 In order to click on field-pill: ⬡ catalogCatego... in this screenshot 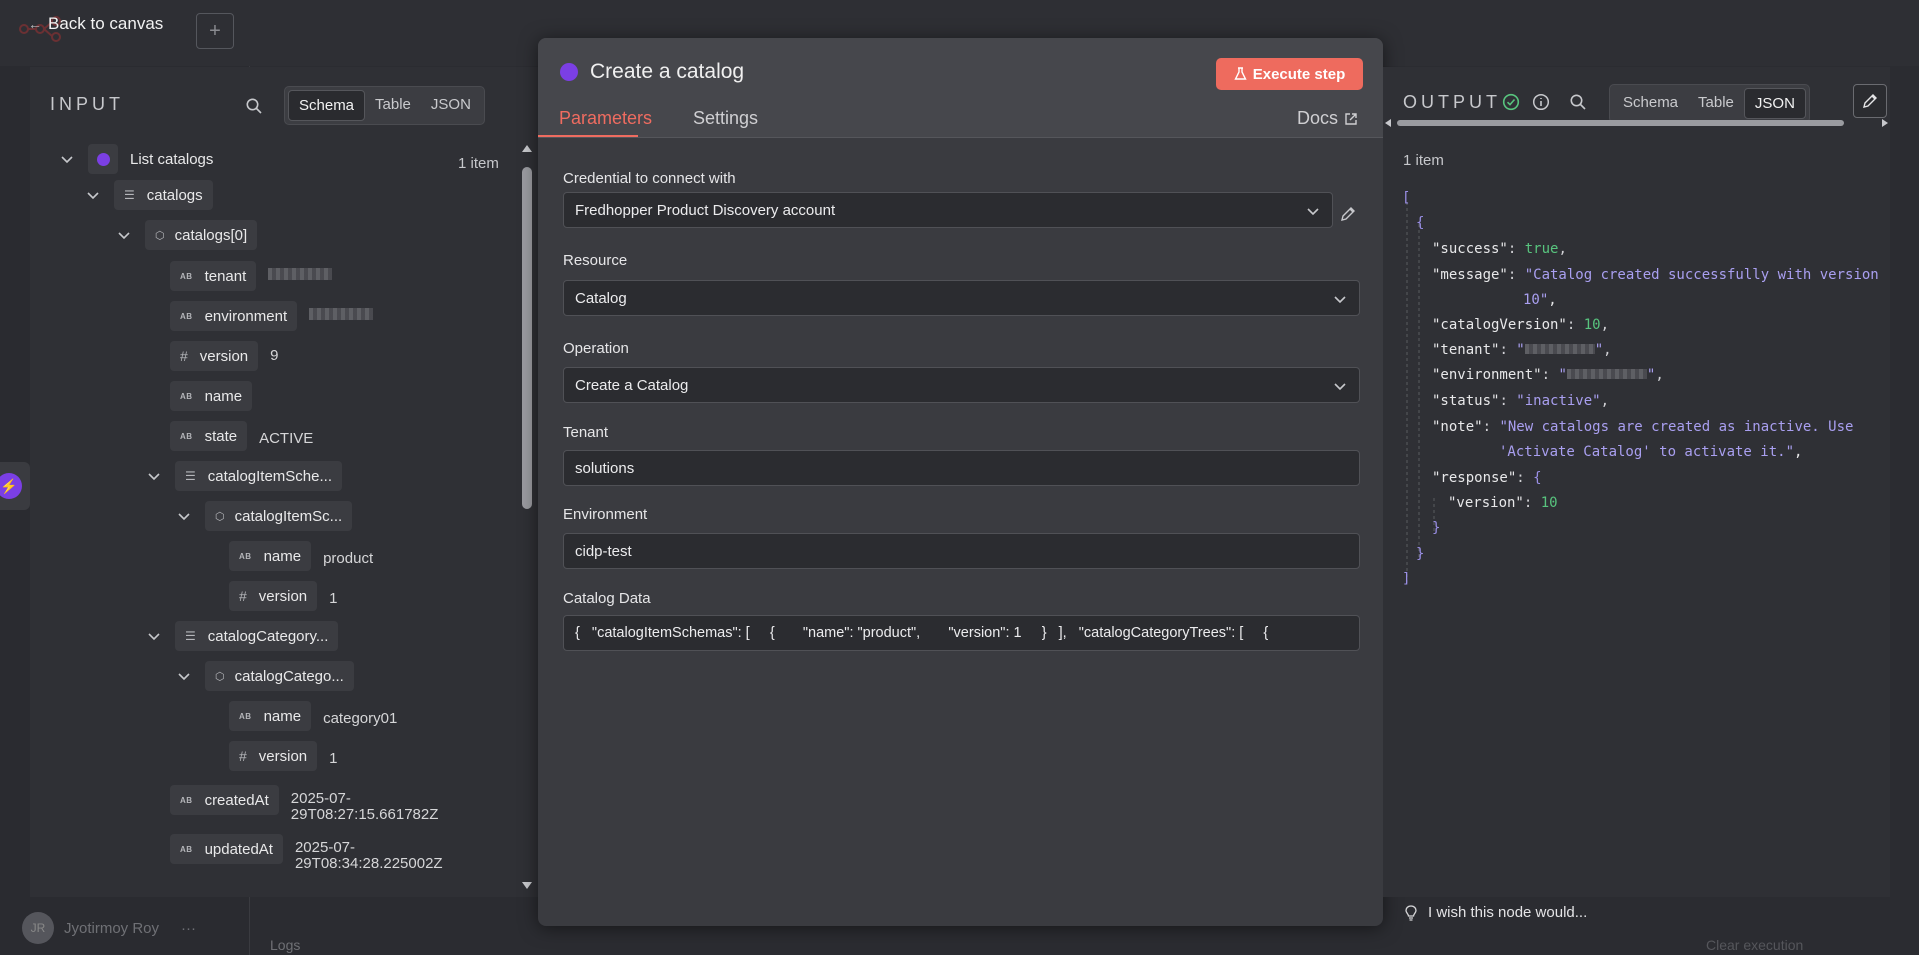, I will do `click(279, 676)`.